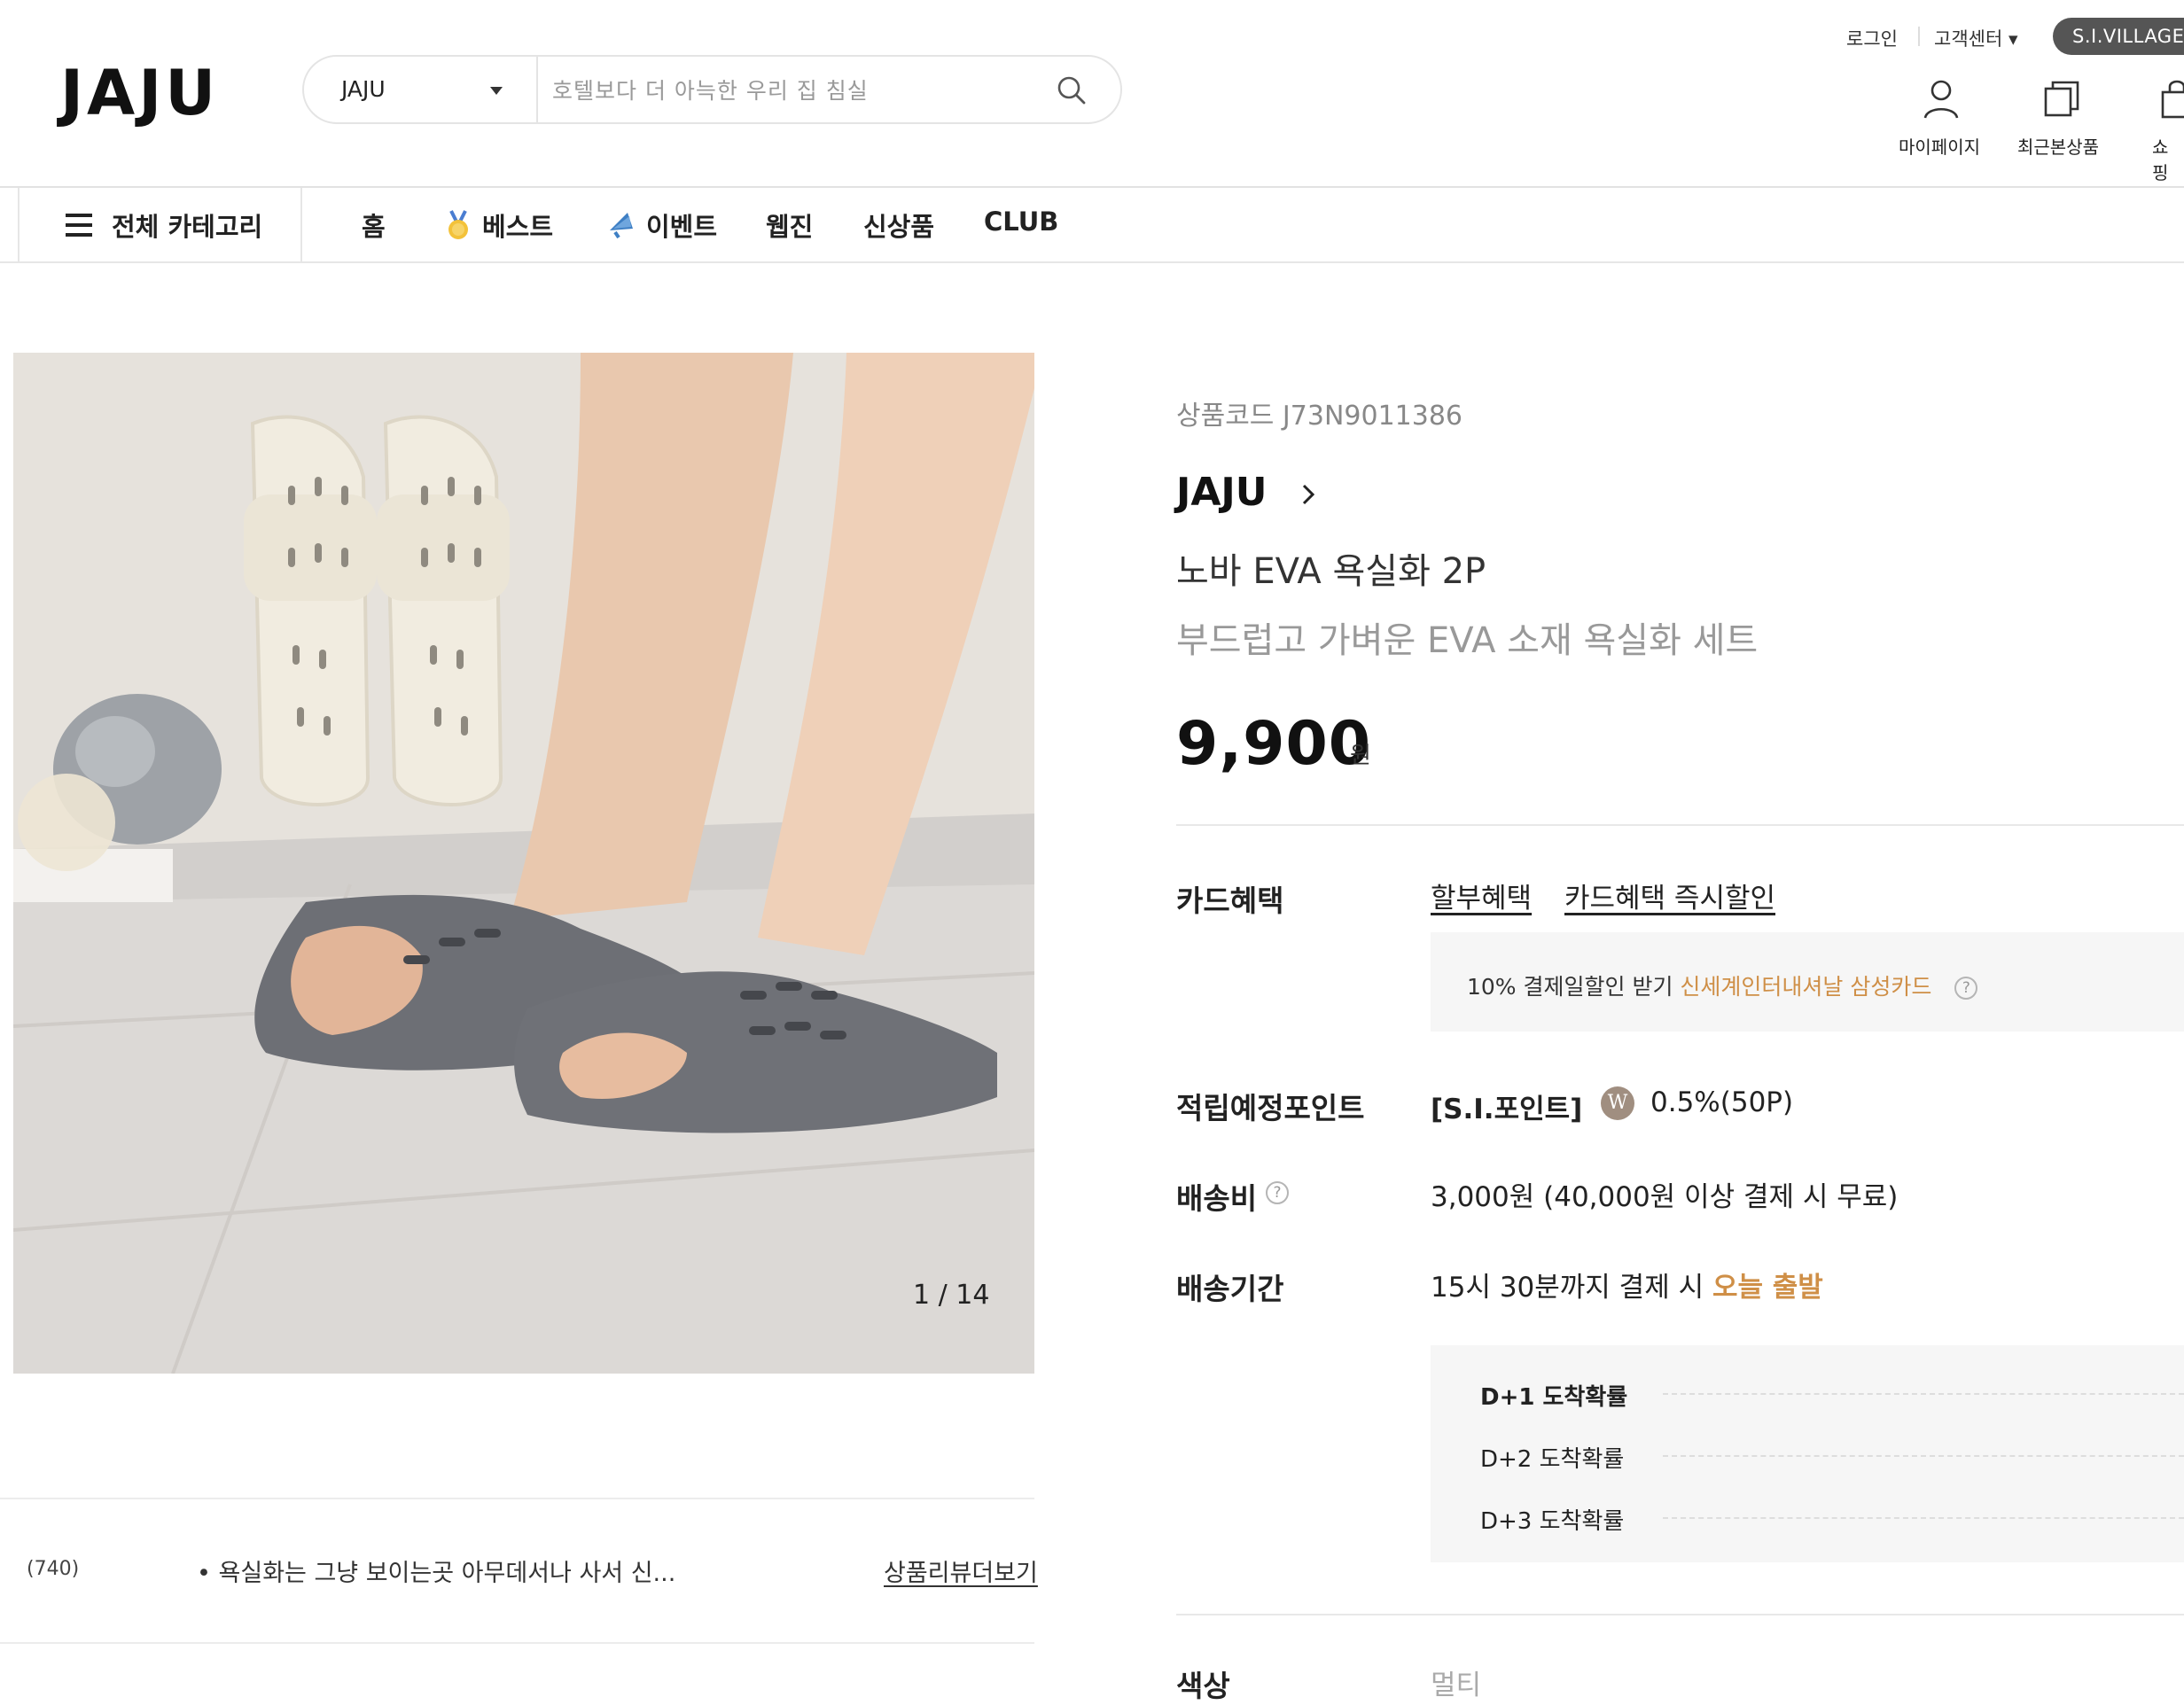 The height and width of the screenshot is (1705, 2184). Describe the element at coordinates (2168, 158) in the screenshot. I see `shopping-bag-label: 쇼핑` at that location.